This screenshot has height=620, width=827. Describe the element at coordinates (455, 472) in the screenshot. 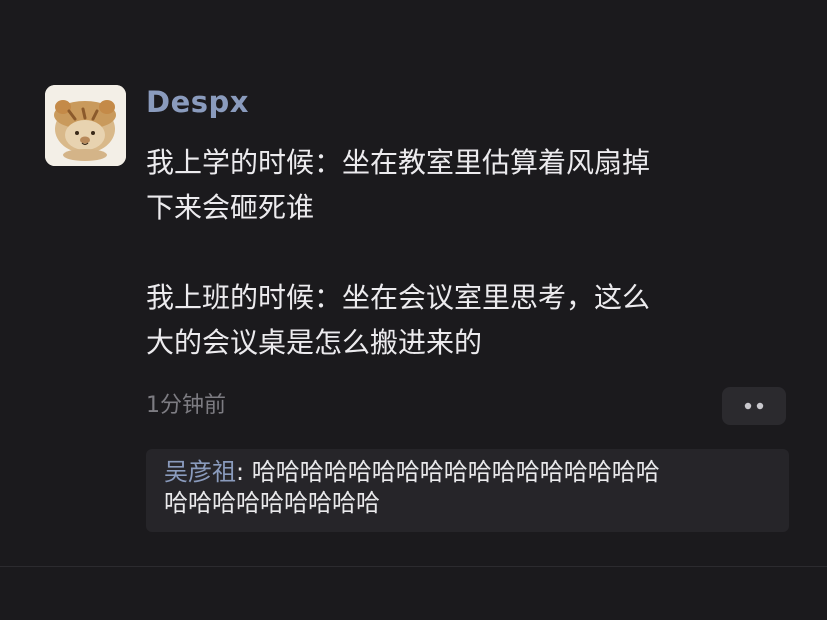

I see `comment-text-line-1: 哈哈哈哈哈哈哈哈哈哈哈哈哈哈哈哈哈` at that location.